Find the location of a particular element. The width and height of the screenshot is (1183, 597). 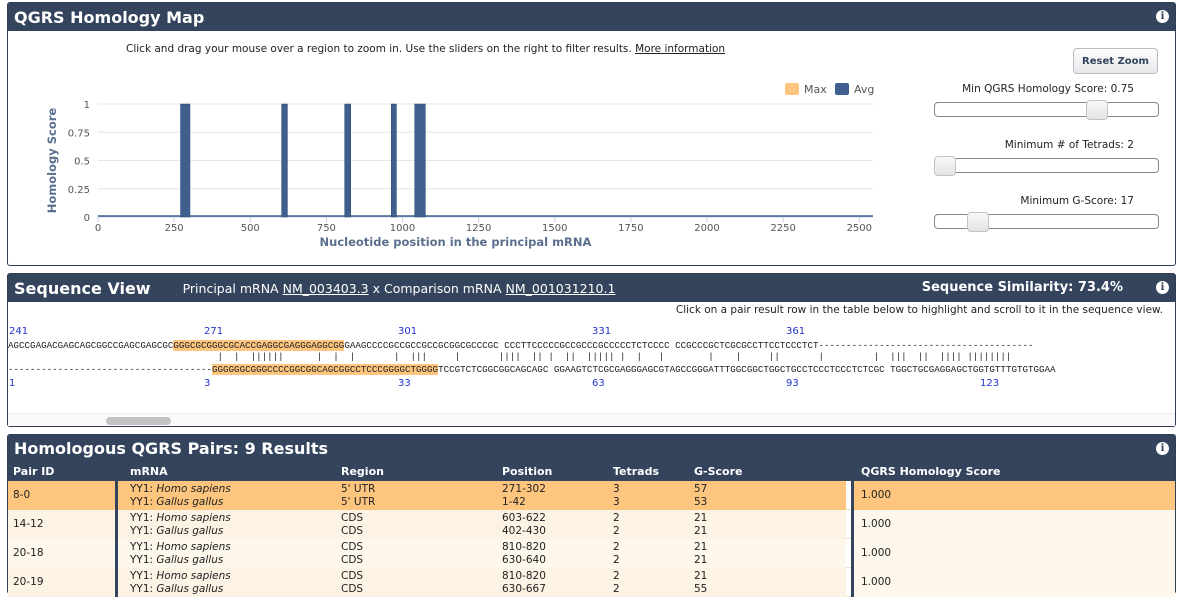

reset-zoom-button: Reset Zoom is located at coordinates (1115, 61).